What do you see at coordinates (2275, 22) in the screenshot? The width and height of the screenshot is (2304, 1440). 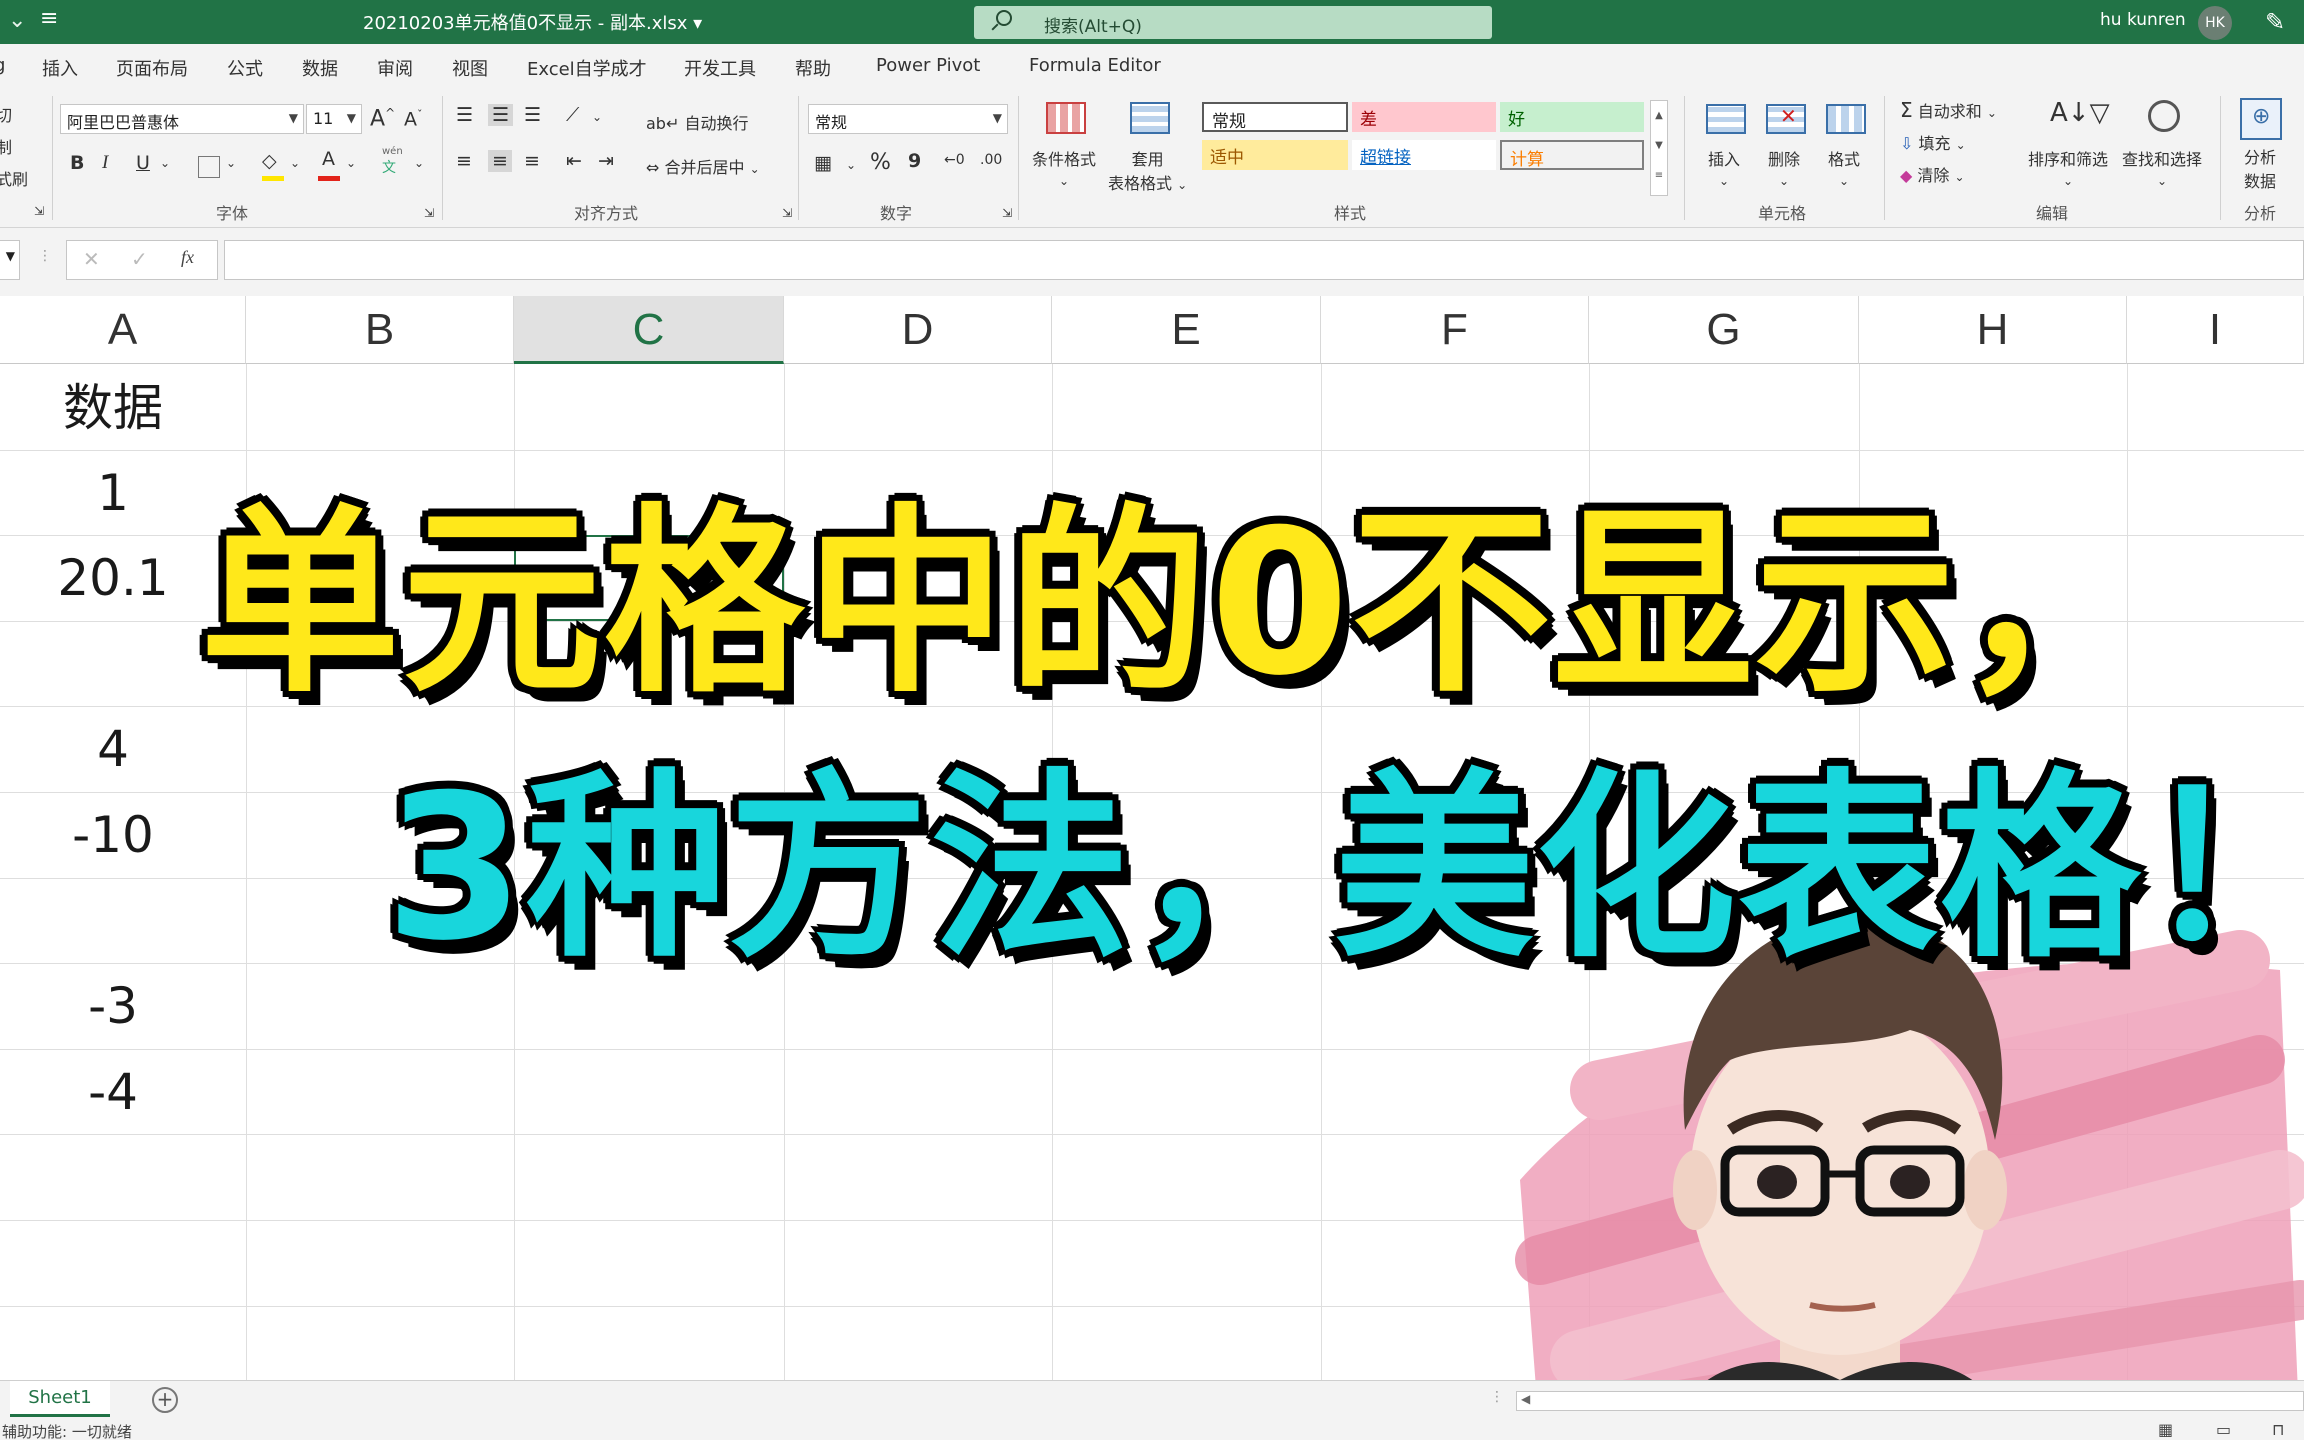 I see `pen-icon: ✎` at bounding box center [2275, 22].